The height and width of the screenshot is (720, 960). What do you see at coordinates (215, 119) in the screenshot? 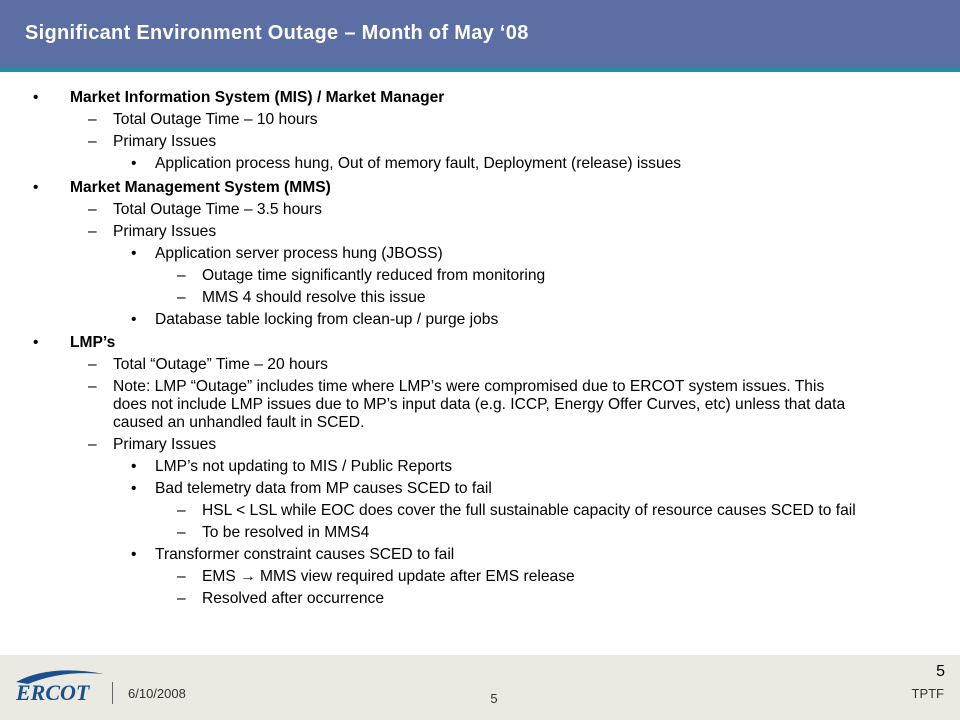
I see `bullet-text: Total Outage Time – 10 hours` at bounding box center [215, 119].